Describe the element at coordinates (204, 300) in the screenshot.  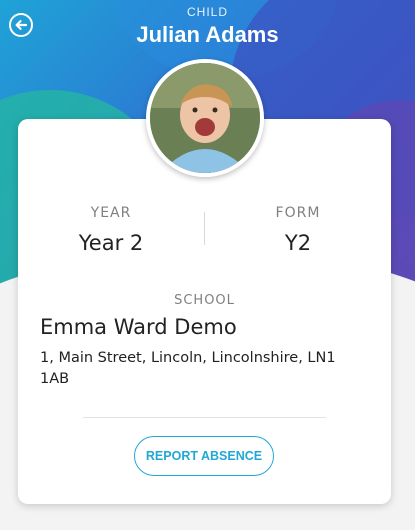
I see `school-label: SCHOOL` at that location.